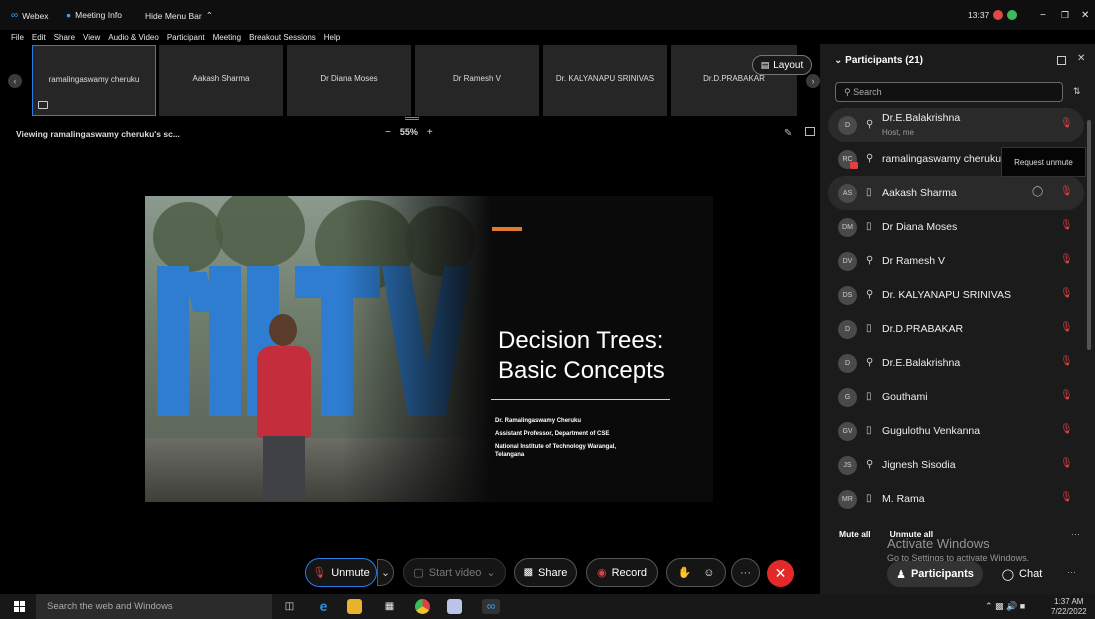  What do you see at coordinates (847, 92) in the screenshot?
I see `search-icon: ⚲` at bounding box center [847, 92].